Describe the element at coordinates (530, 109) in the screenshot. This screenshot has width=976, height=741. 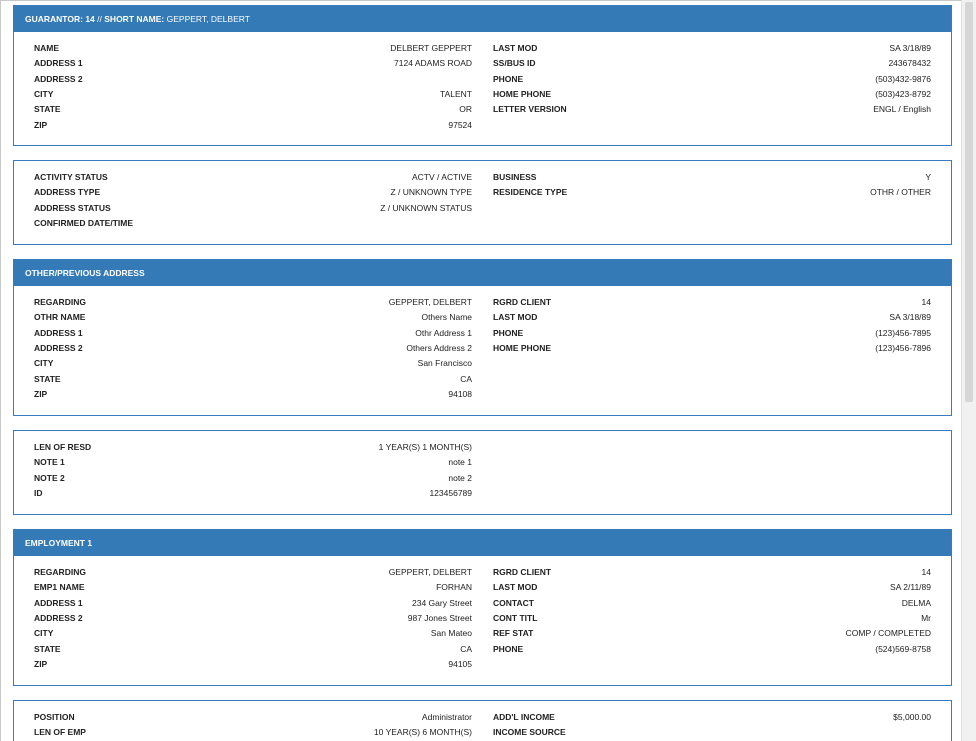
I see `field-label: LETTER VERSION` at that location.